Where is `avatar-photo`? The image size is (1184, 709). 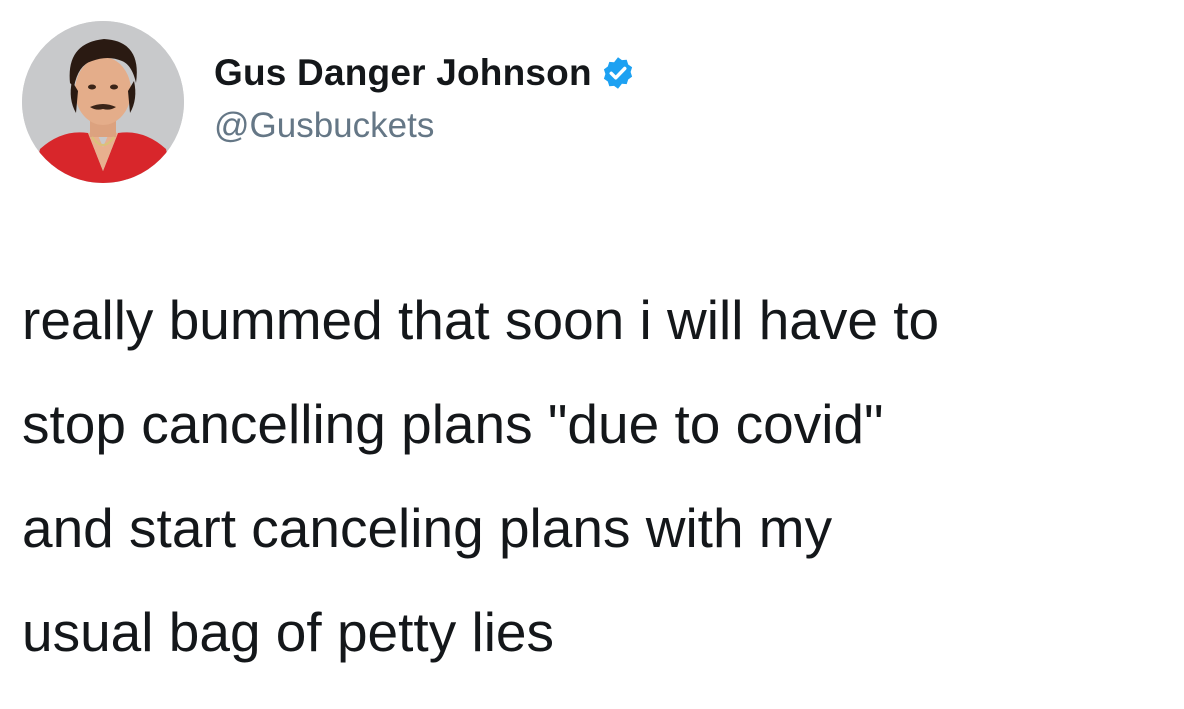
avatar-photo is located at coordinates (103, 102).